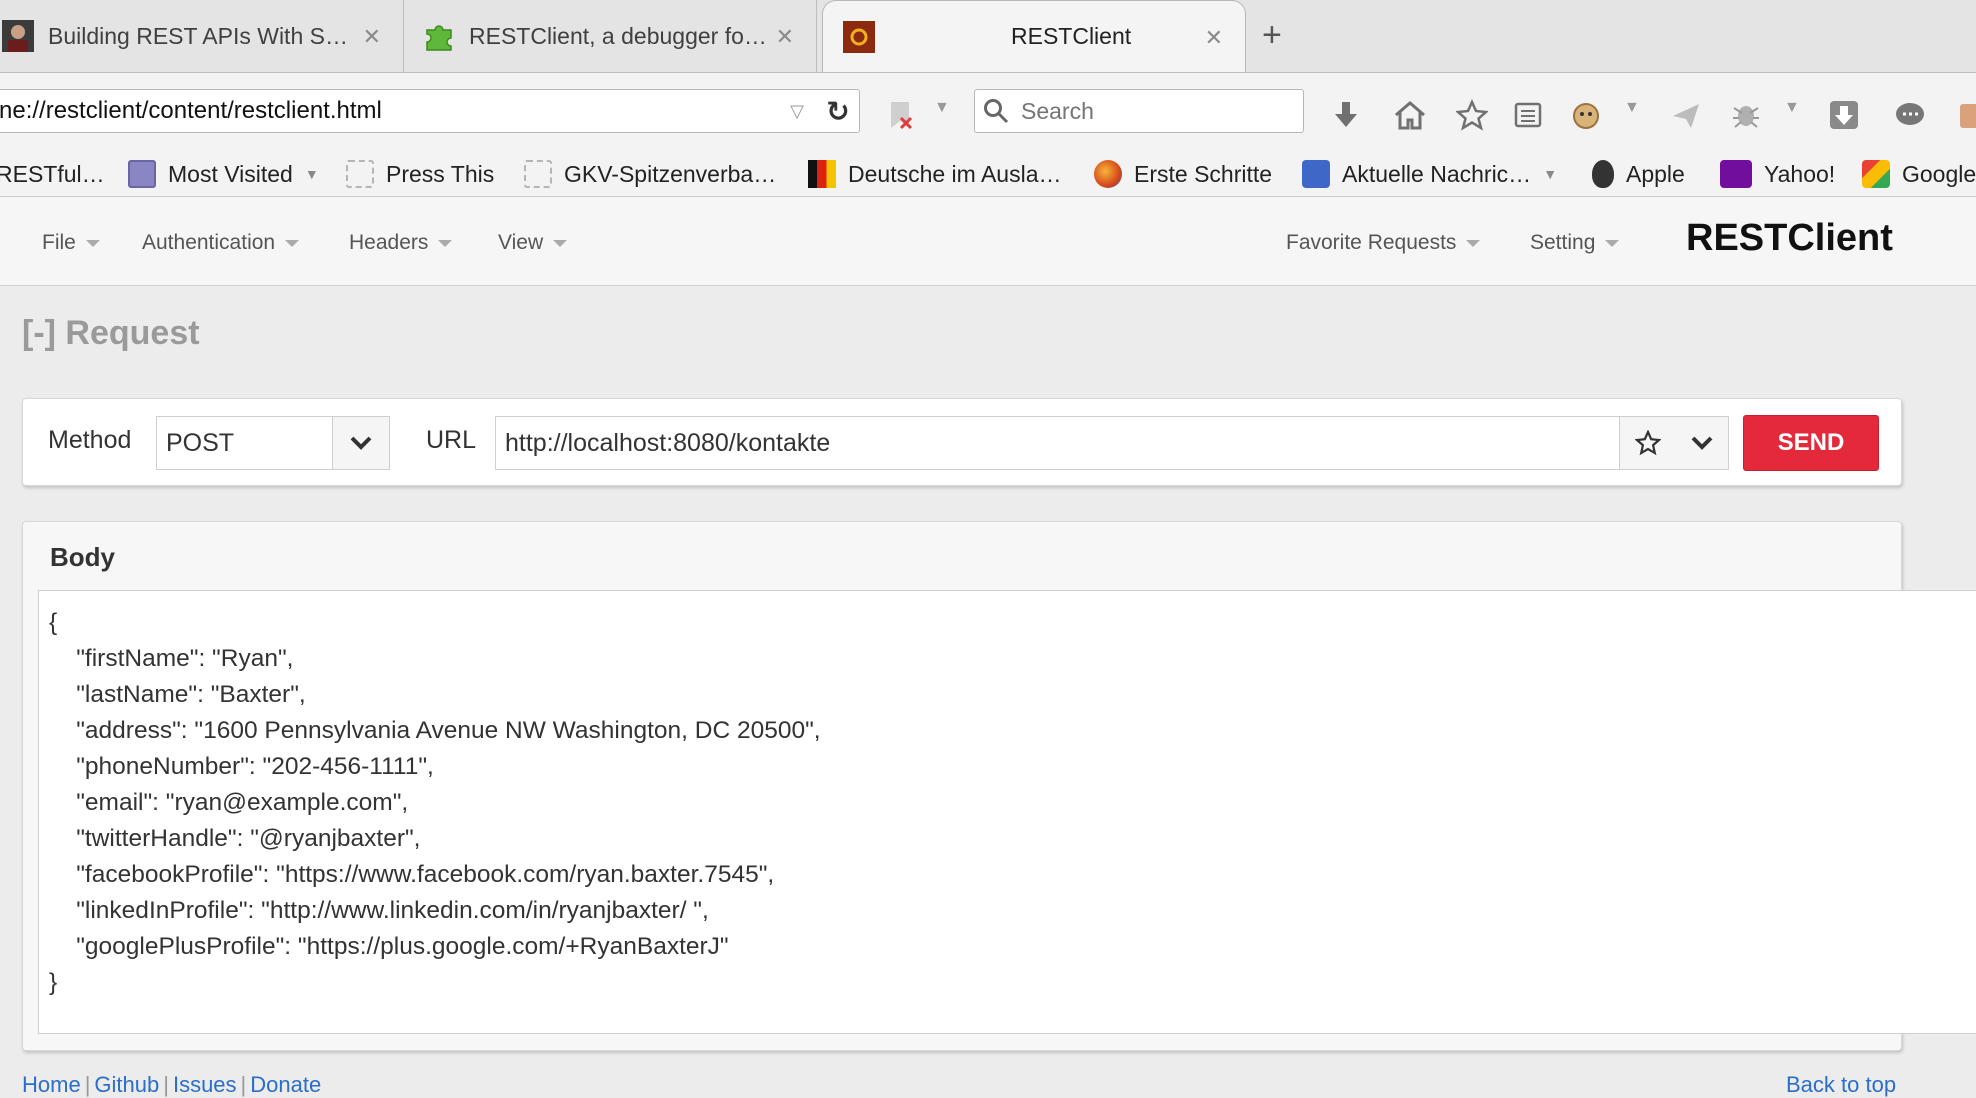  What do you see at coordinates (111, 333) in the screenshot?
I see `request-section-toggle: [-] Request` at bounding box center [111, 333].